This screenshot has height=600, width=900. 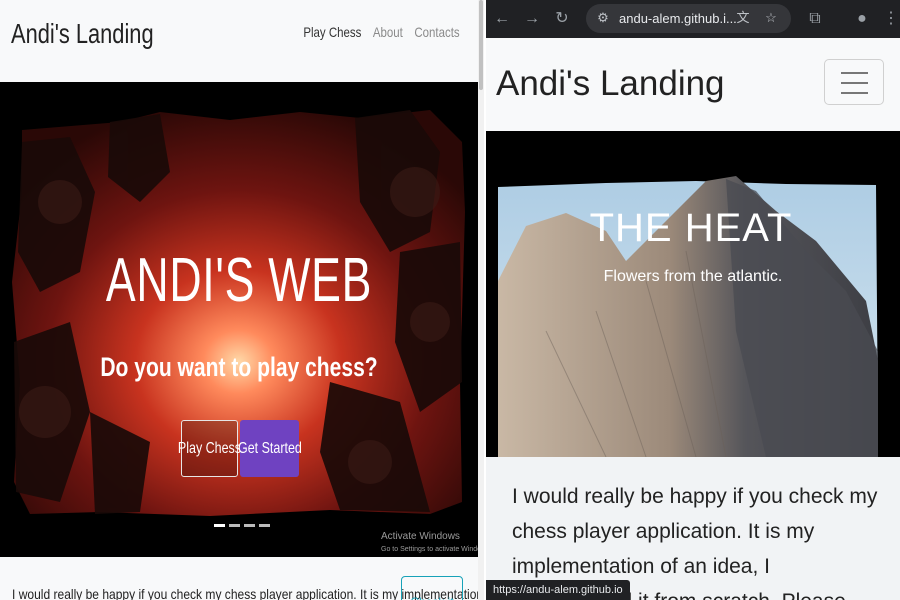 What do you see at coordinates (691, 228) in the screenshot?
I see `hero-title: THE HEAT` at bounding box center [691, 228].